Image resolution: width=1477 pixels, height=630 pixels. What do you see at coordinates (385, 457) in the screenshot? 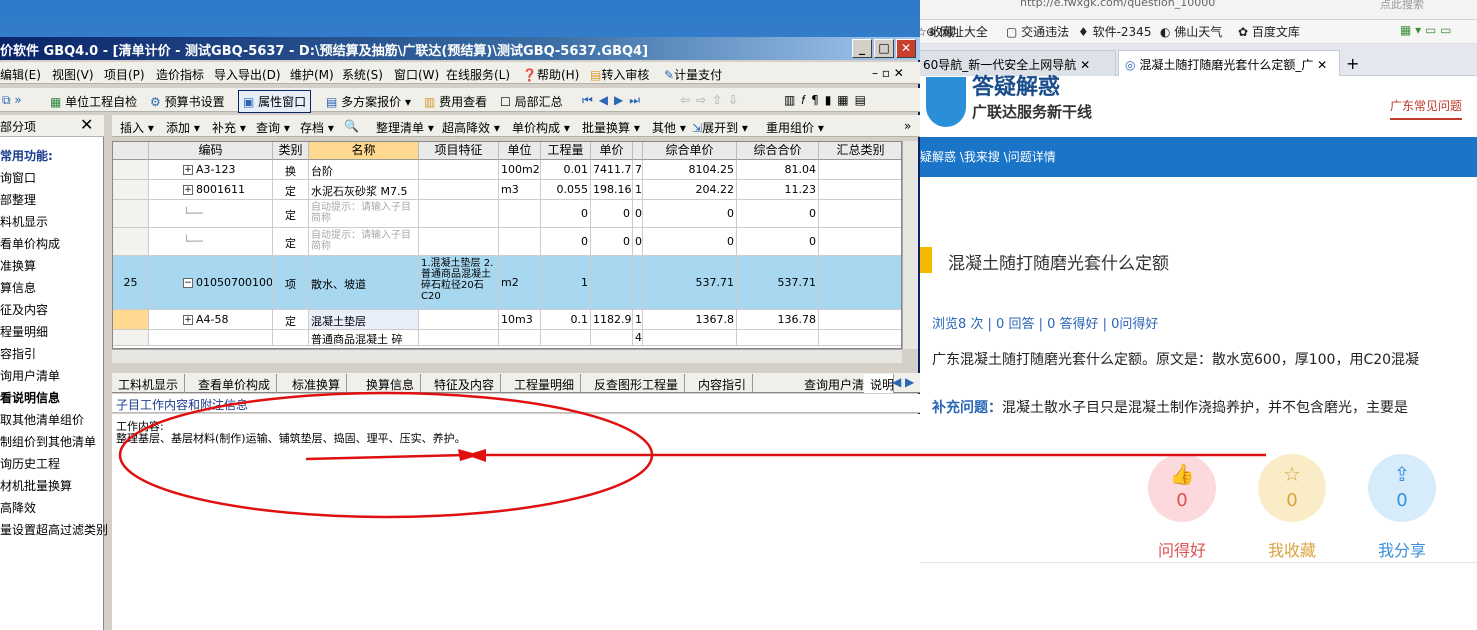
I see `annotation-line-left` at bounding box center [385, 457].